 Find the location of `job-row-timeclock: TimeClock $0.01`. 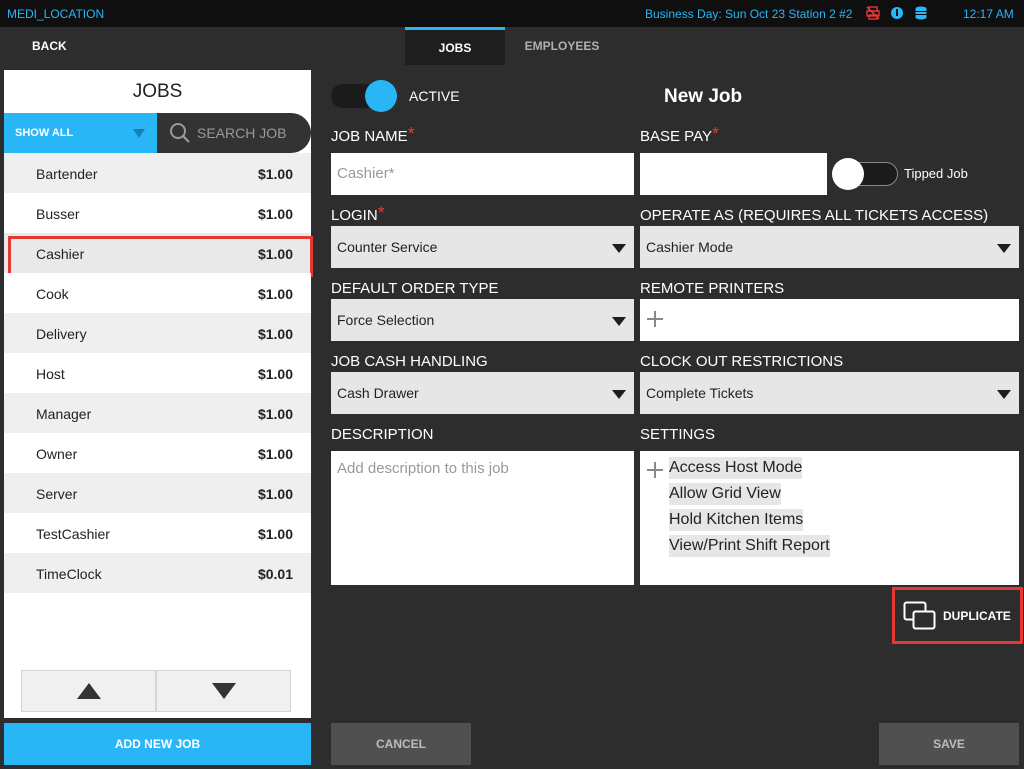

job-row-timeclock: TimeClock $0.01 is located at coordinates (157, 573).